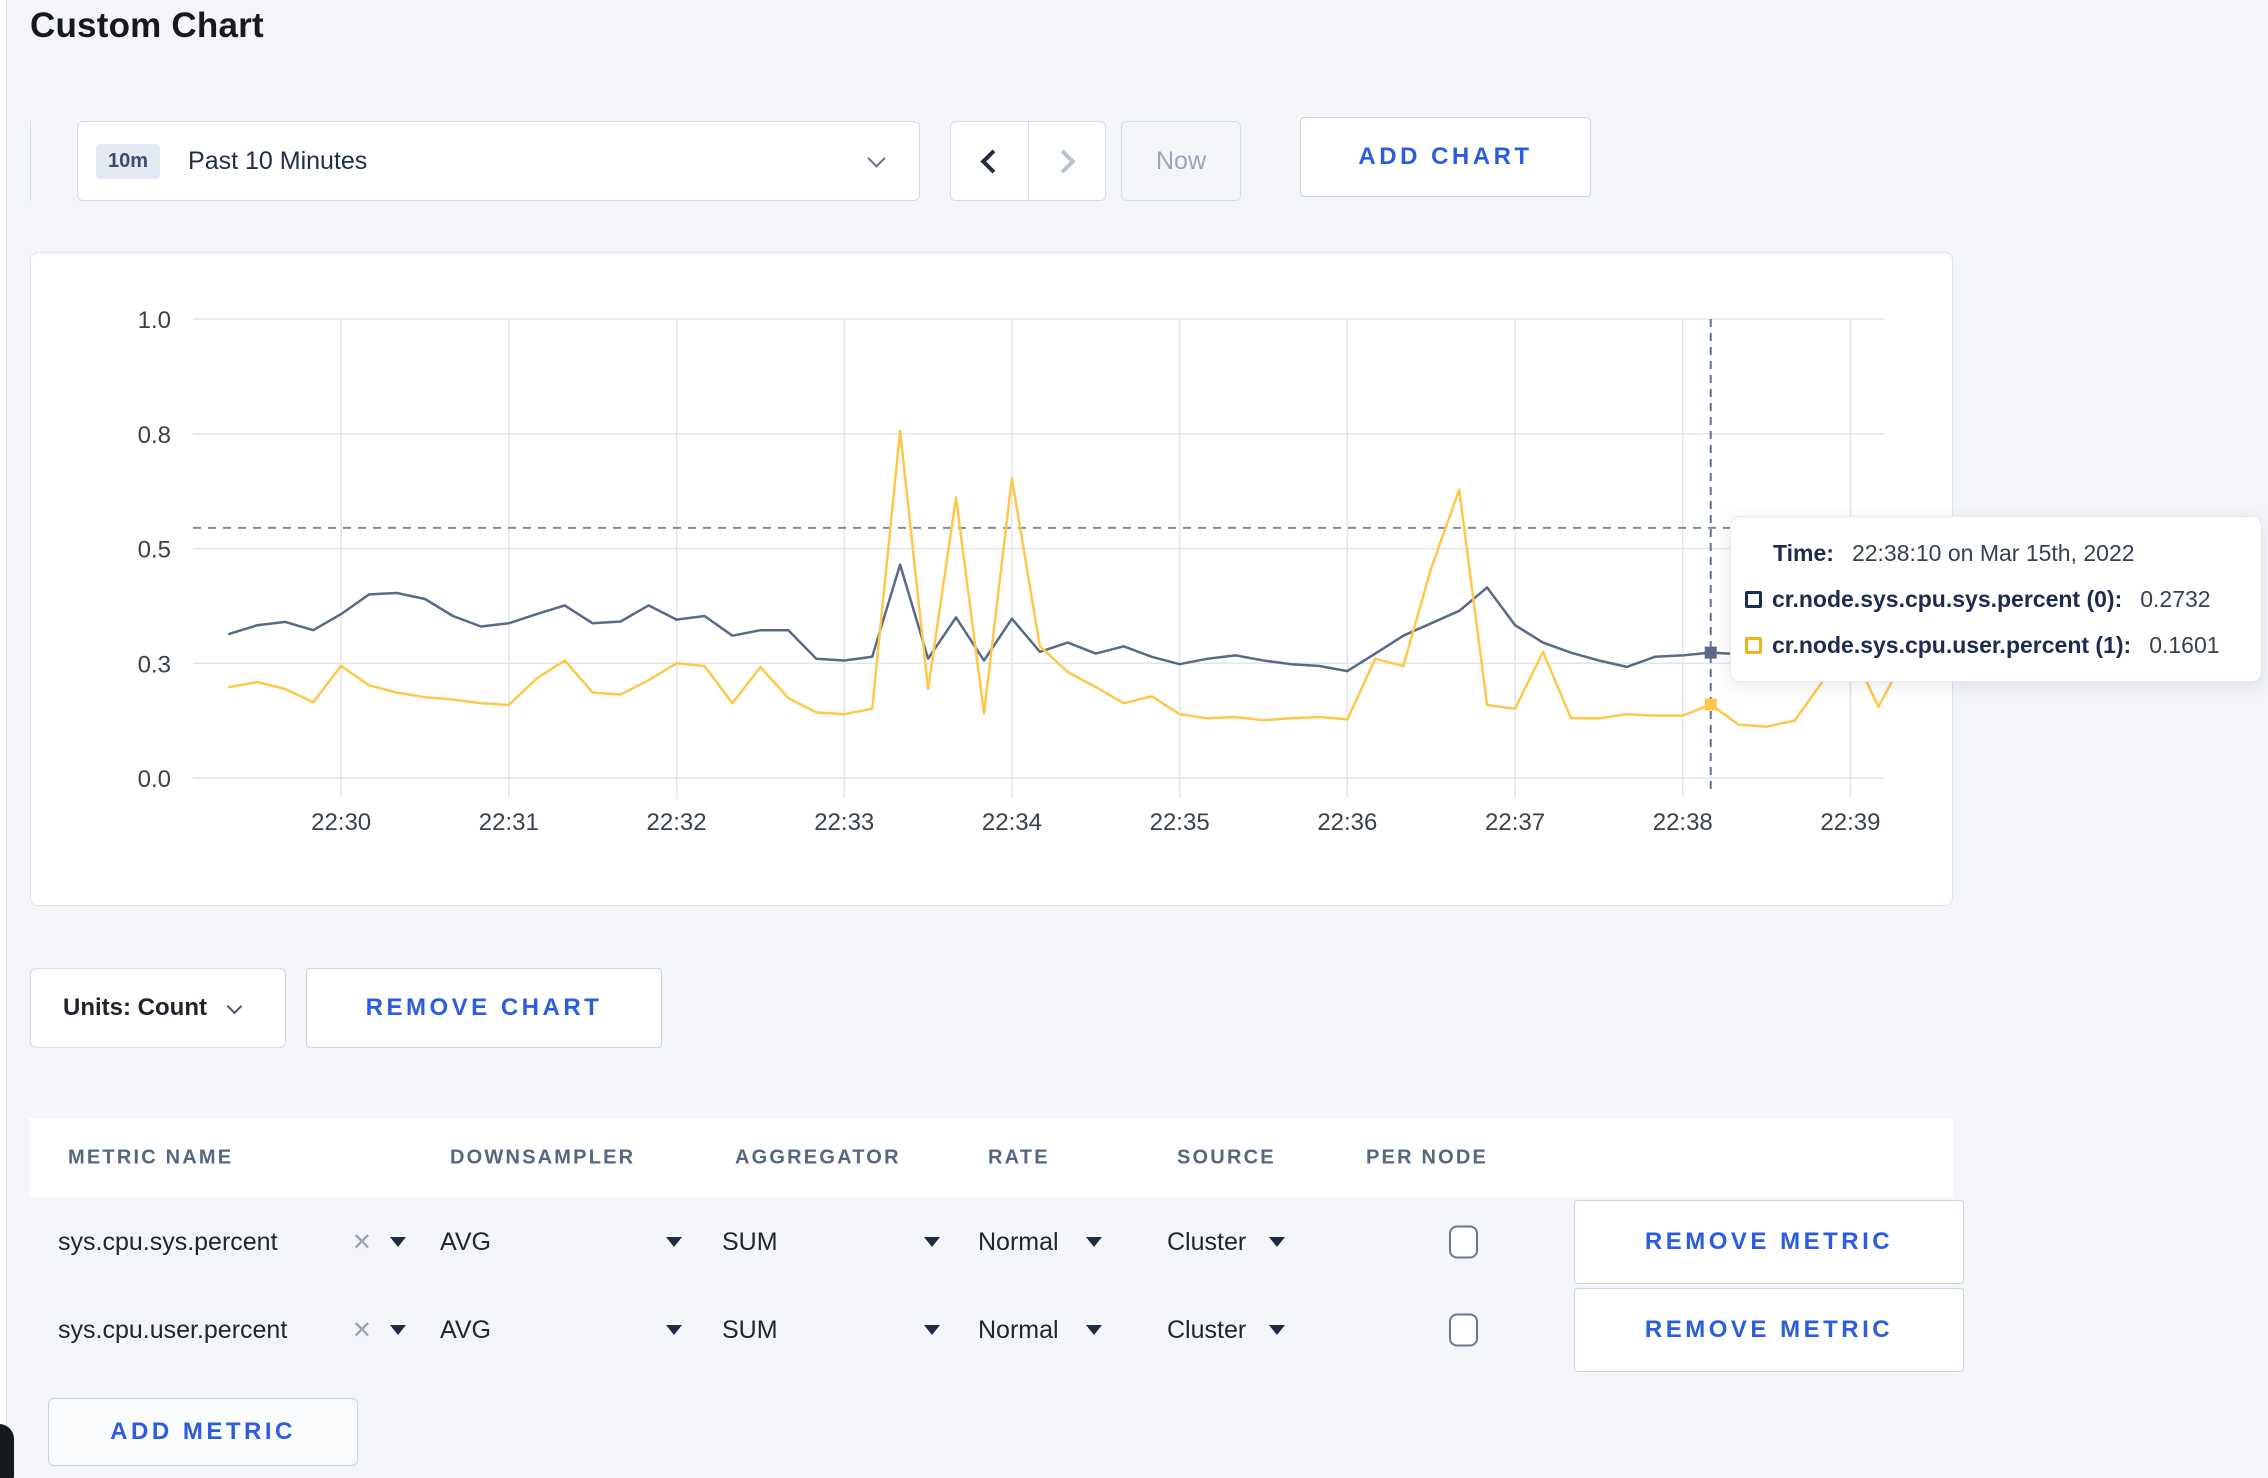  I want to click on tooltip-time-row: Time: 22:38:10 on Mar 15th, 2022, so click(1996, 553).